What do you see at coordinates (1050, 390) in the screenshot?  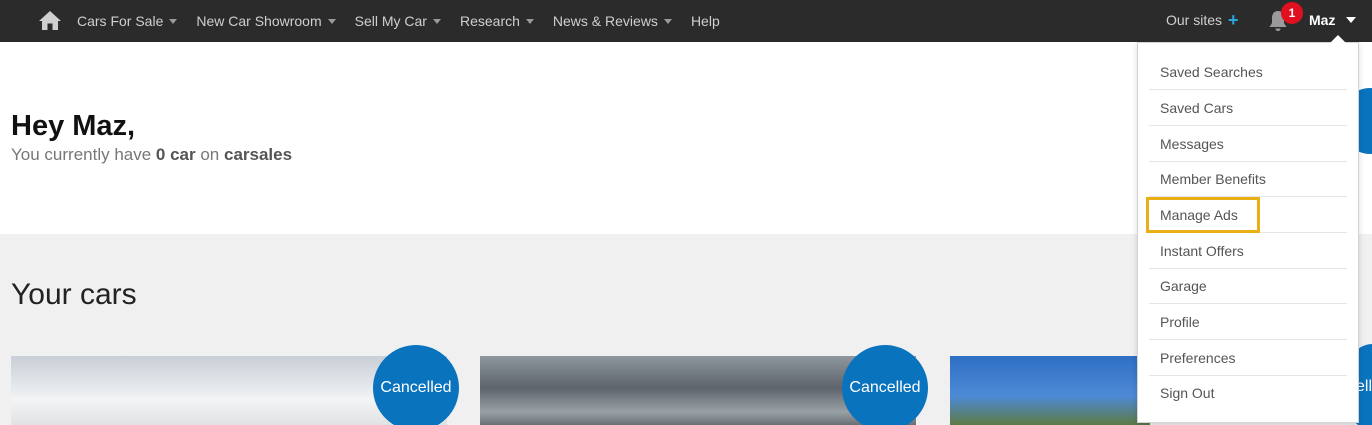 I see `car-card-image` at bounding box center [1050, 390].